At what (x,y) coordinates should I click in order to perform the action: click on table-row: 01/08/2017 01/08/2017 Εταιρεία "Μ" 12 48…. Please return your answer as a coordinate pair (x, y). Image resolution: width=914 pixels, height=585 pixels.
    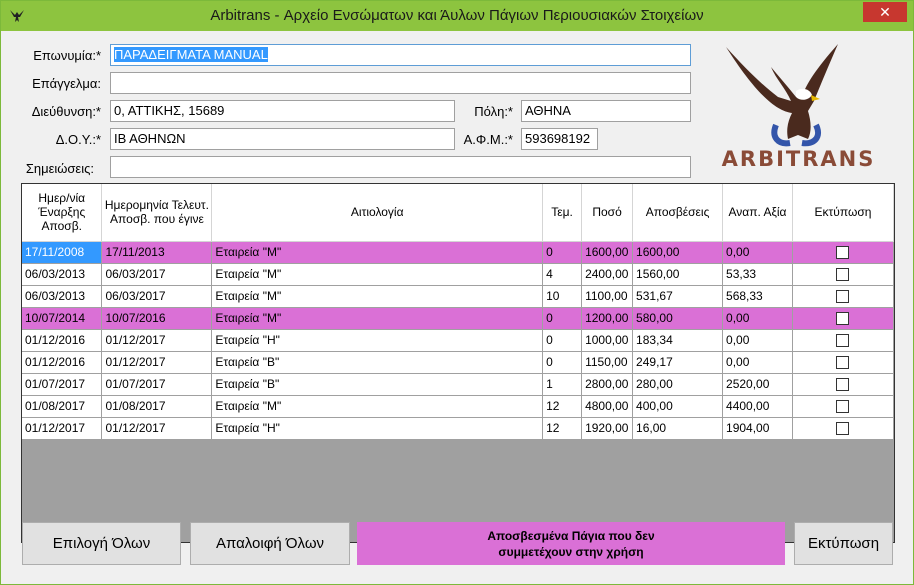
    Looking at the image, I should click on (458, 406).